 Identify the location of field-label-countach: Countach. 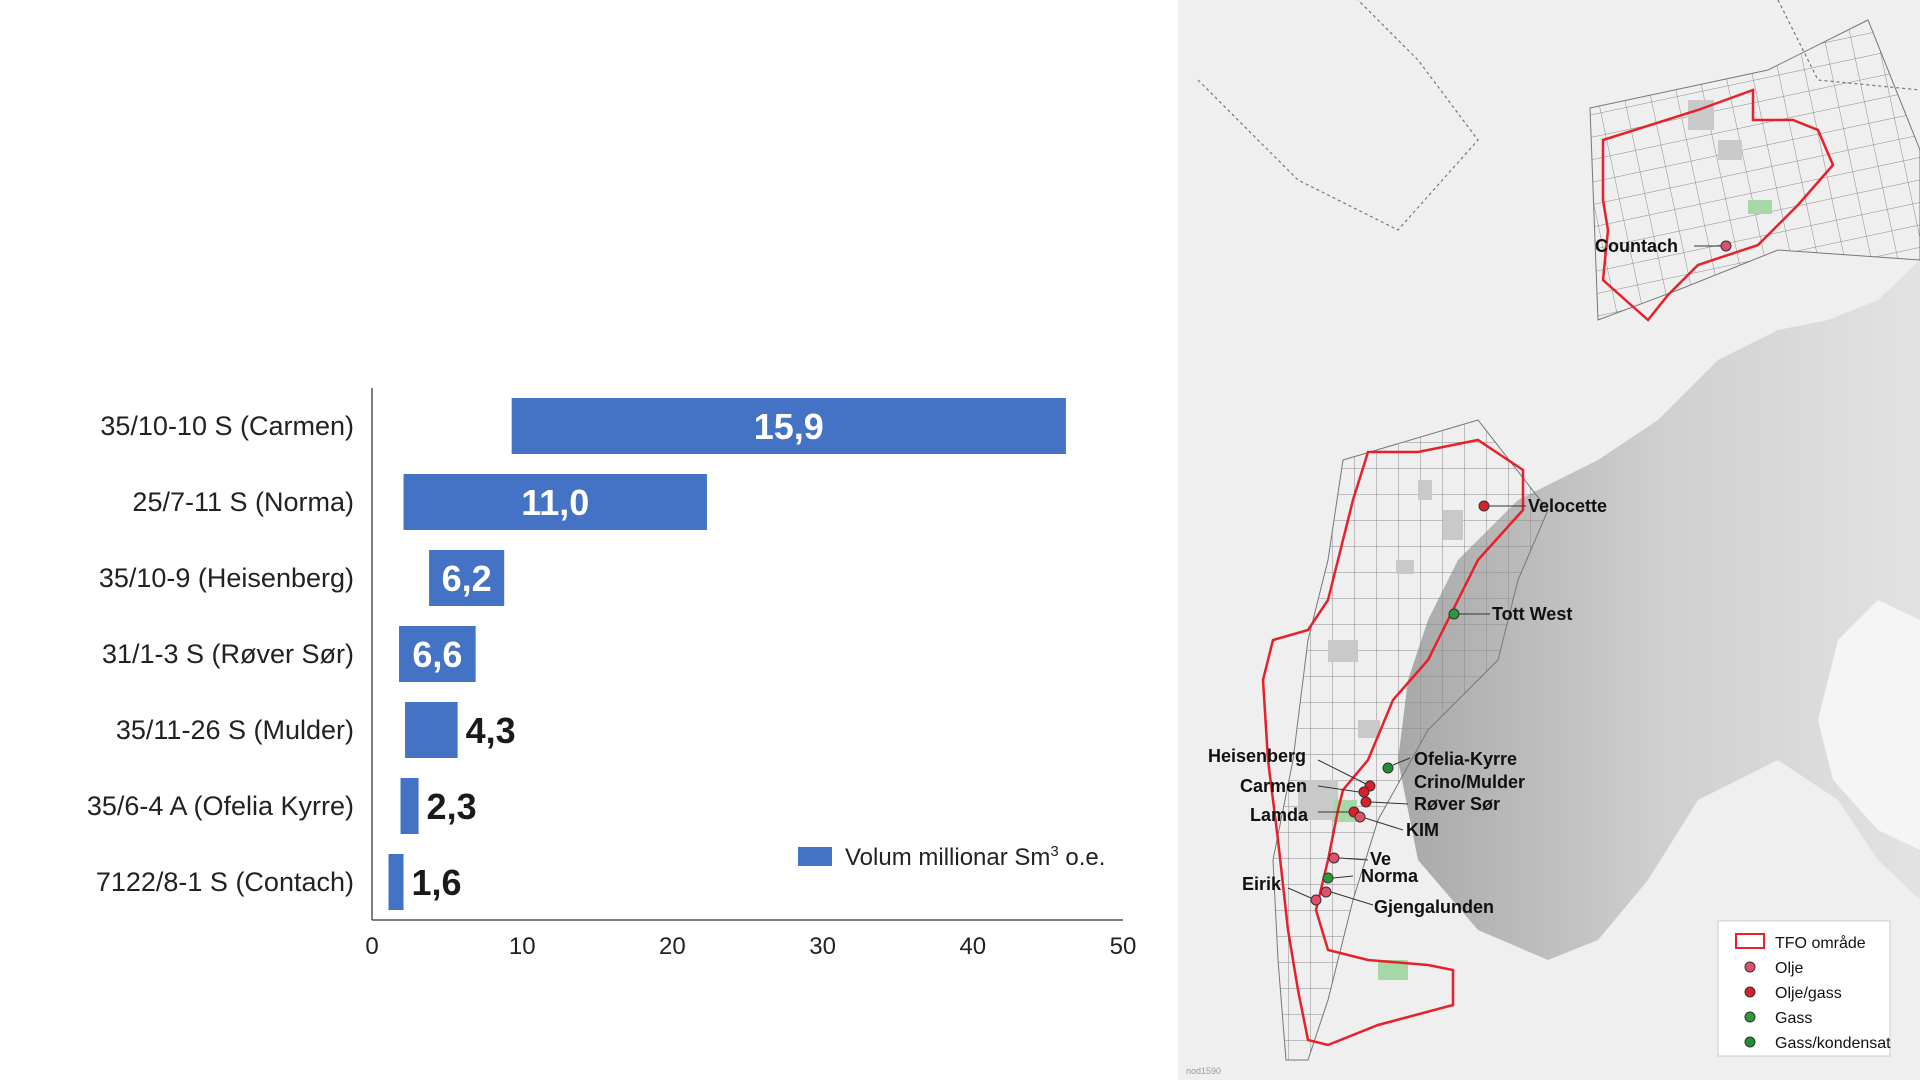
(1636, 246).